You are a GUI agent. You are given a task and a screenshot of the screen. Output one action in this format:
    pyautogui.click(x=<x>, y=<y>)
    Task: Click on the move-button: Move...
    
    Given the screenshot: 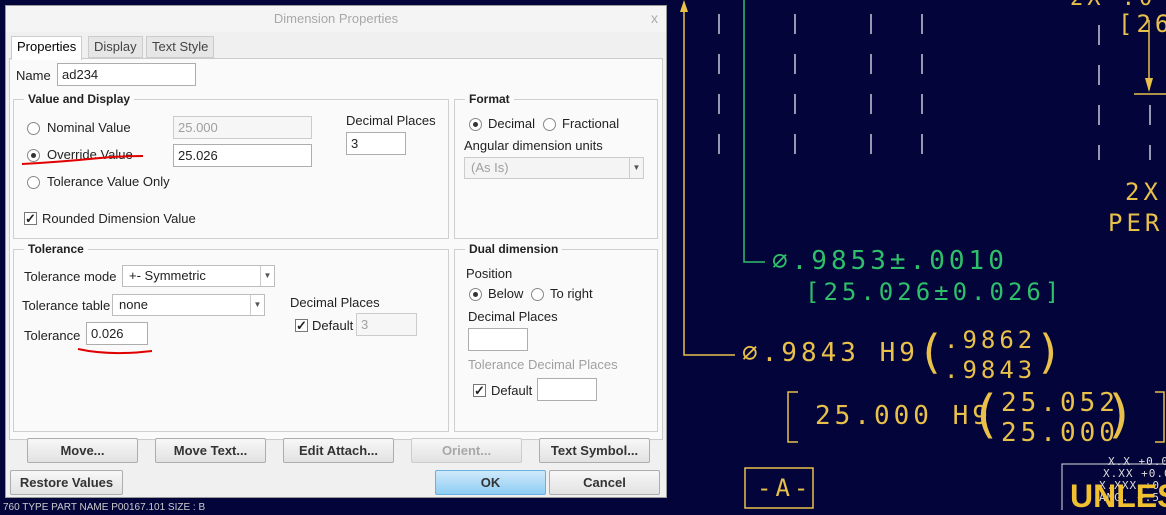 What is the action you would take?
    pyautogui.click(x=82, y=450)
    